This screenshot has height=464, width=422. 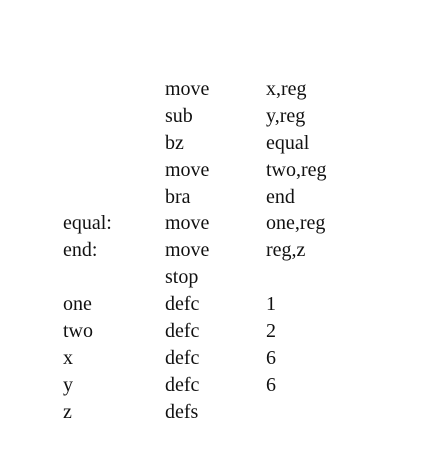 I want to click on line-operand: reg,z, so click(x=286, y=250).